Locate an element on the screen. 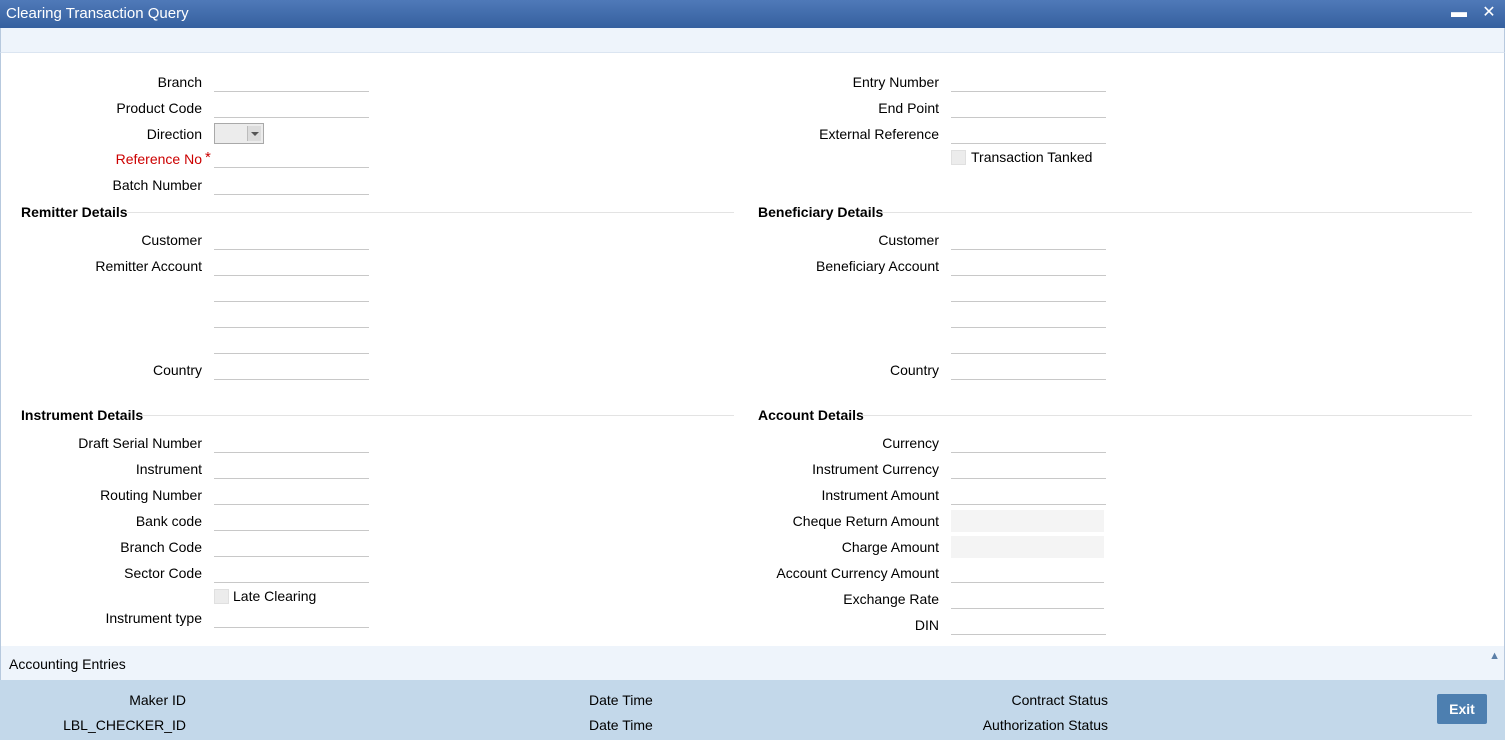  beneficiary-account-input is located at coordinates (1028, 266).